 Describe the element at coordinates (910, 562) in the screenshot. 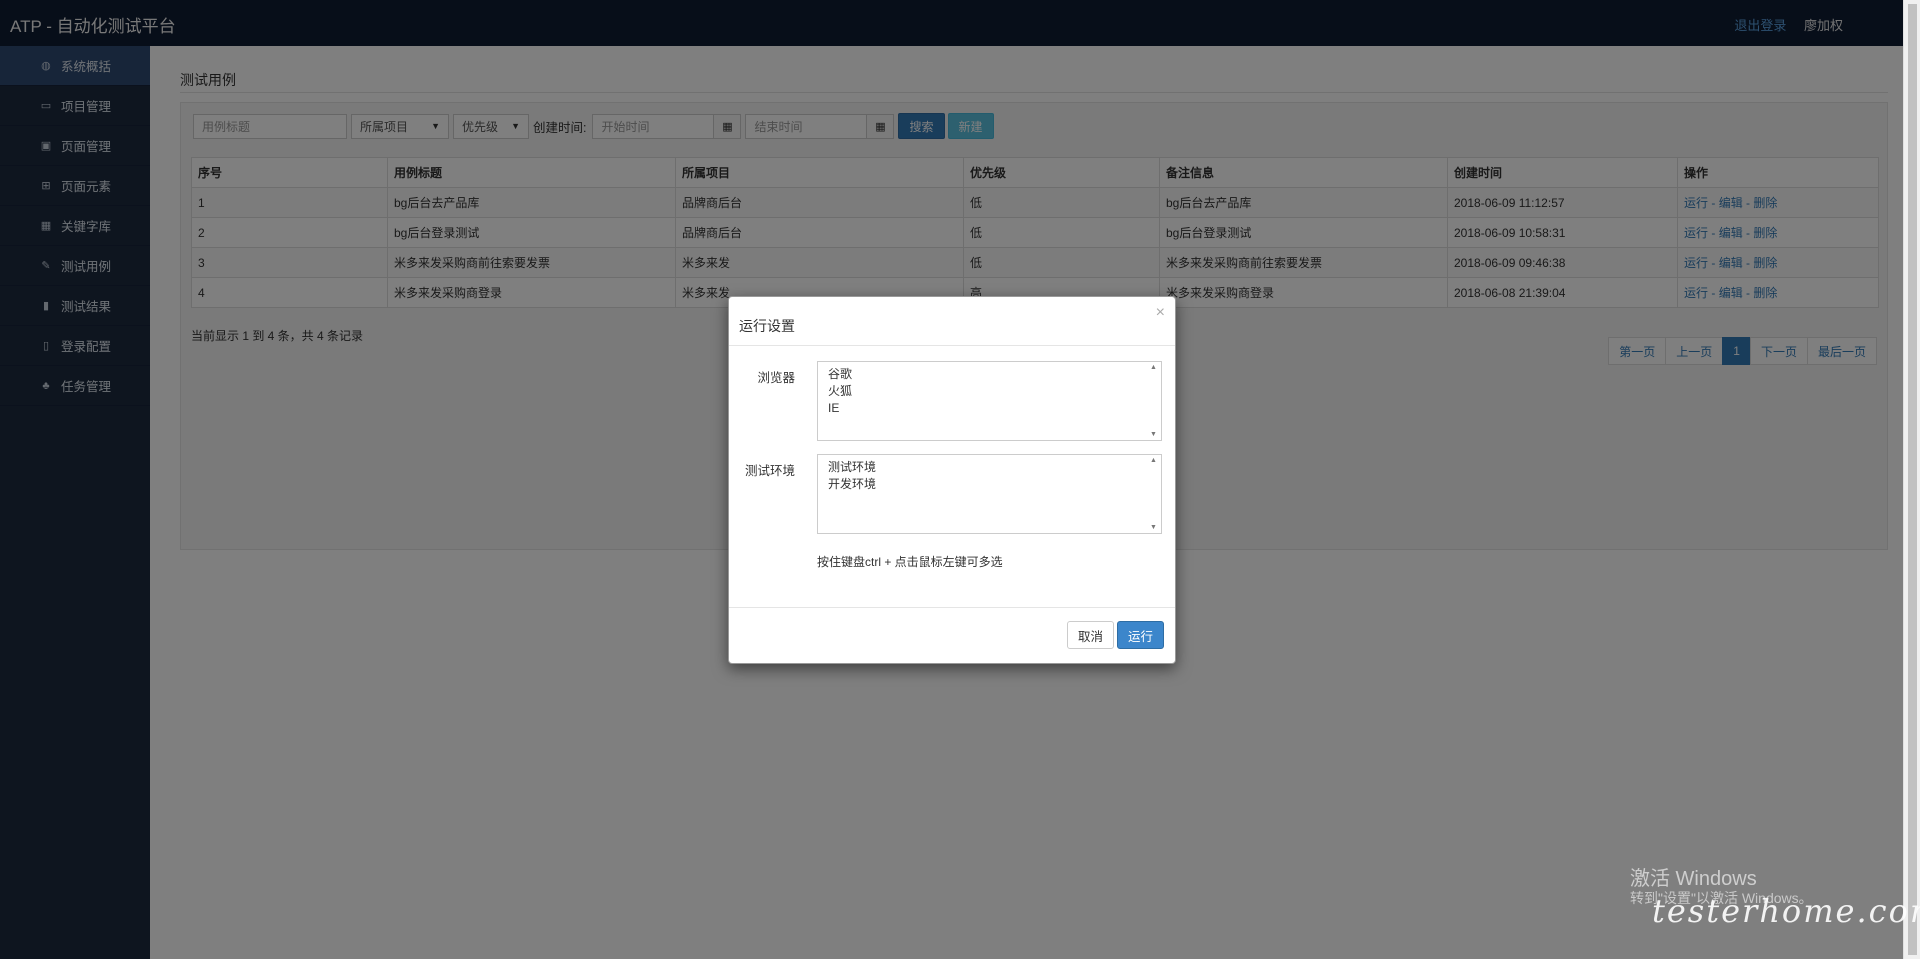

I see `multiselect-hint: 按住键盘ctrl + 点击鼠标左键可多选` at that location.